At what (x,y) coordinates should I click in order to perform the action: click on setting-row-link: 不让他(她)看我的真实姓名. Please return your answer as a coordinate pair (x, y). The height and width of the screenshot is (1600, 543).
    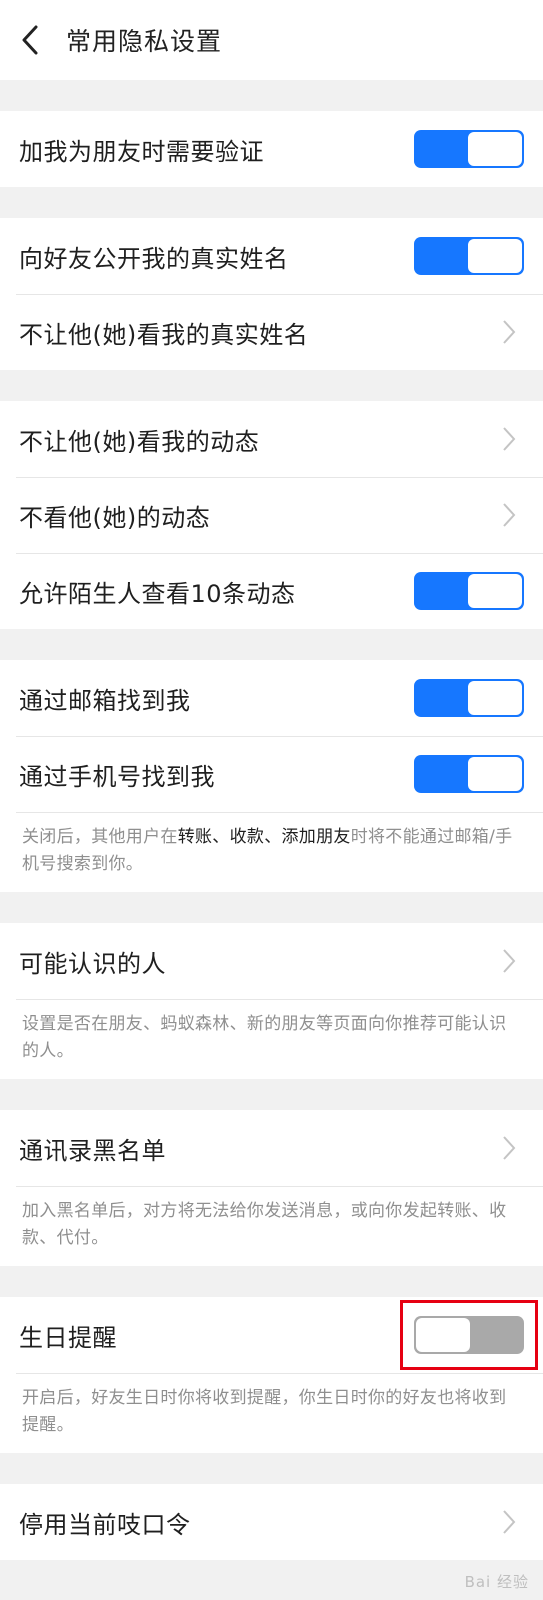
    Looking at the image, I should click on (271, 332).